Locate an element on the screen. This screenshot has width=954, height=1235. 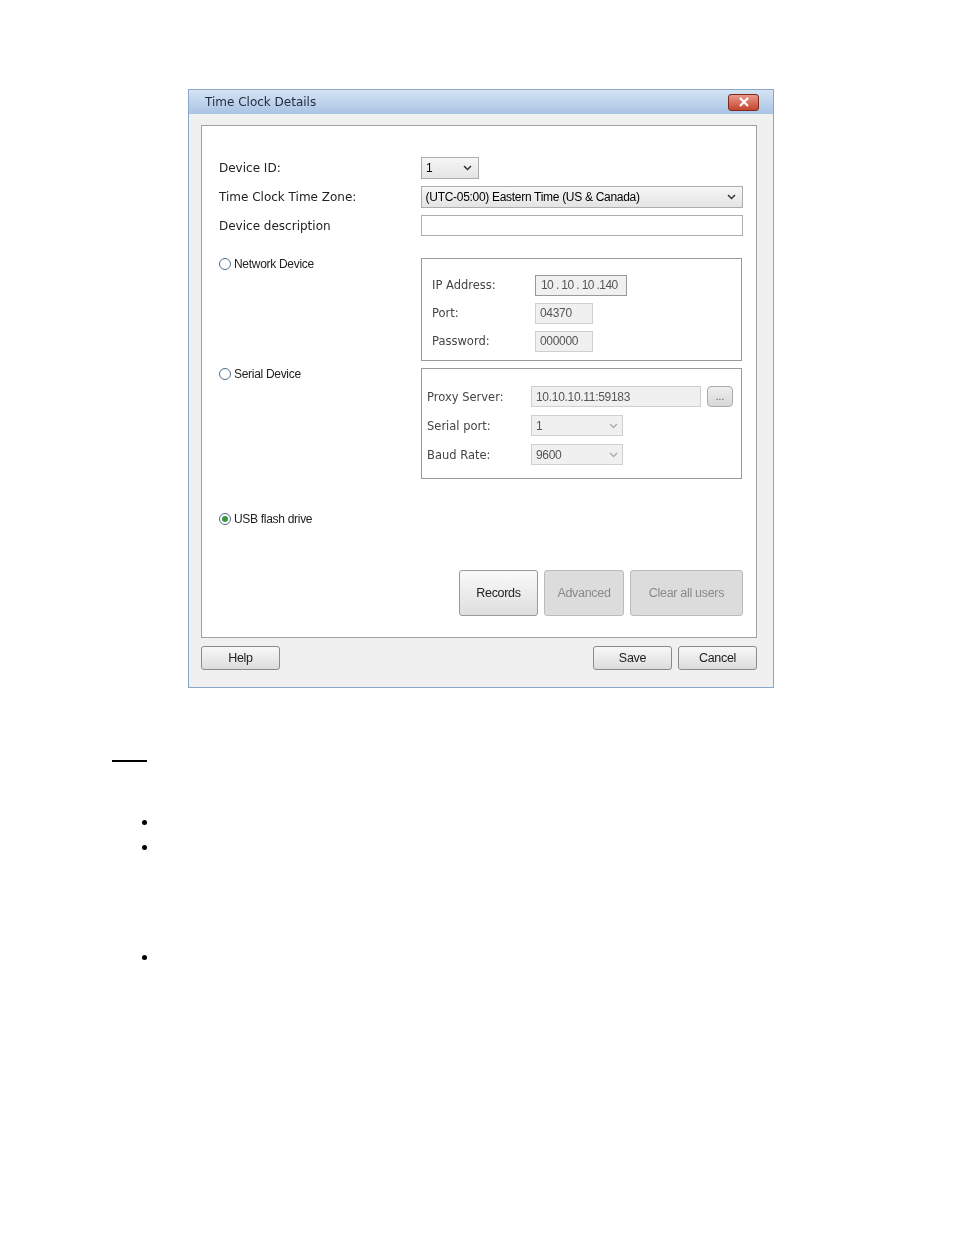
field-label: Time Clock Time Zone: is located at coordinates (288, 196).